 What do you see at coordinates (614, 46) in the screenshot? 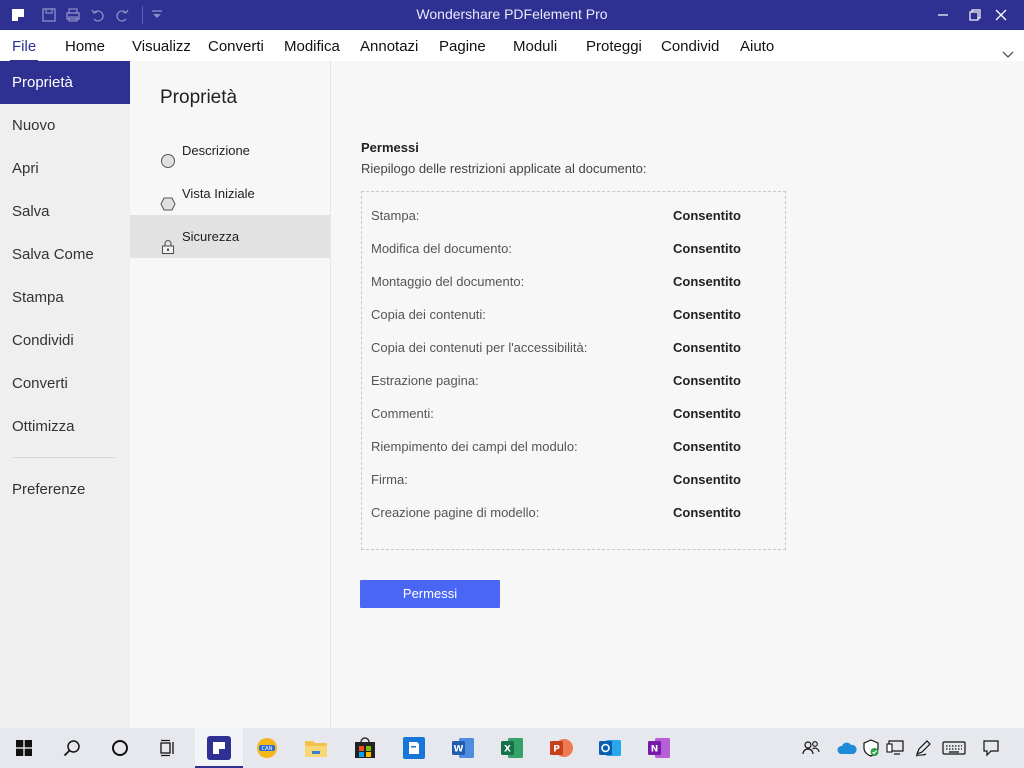
I see `menu-protect: Proteggi` at bounding box center [614, 46].